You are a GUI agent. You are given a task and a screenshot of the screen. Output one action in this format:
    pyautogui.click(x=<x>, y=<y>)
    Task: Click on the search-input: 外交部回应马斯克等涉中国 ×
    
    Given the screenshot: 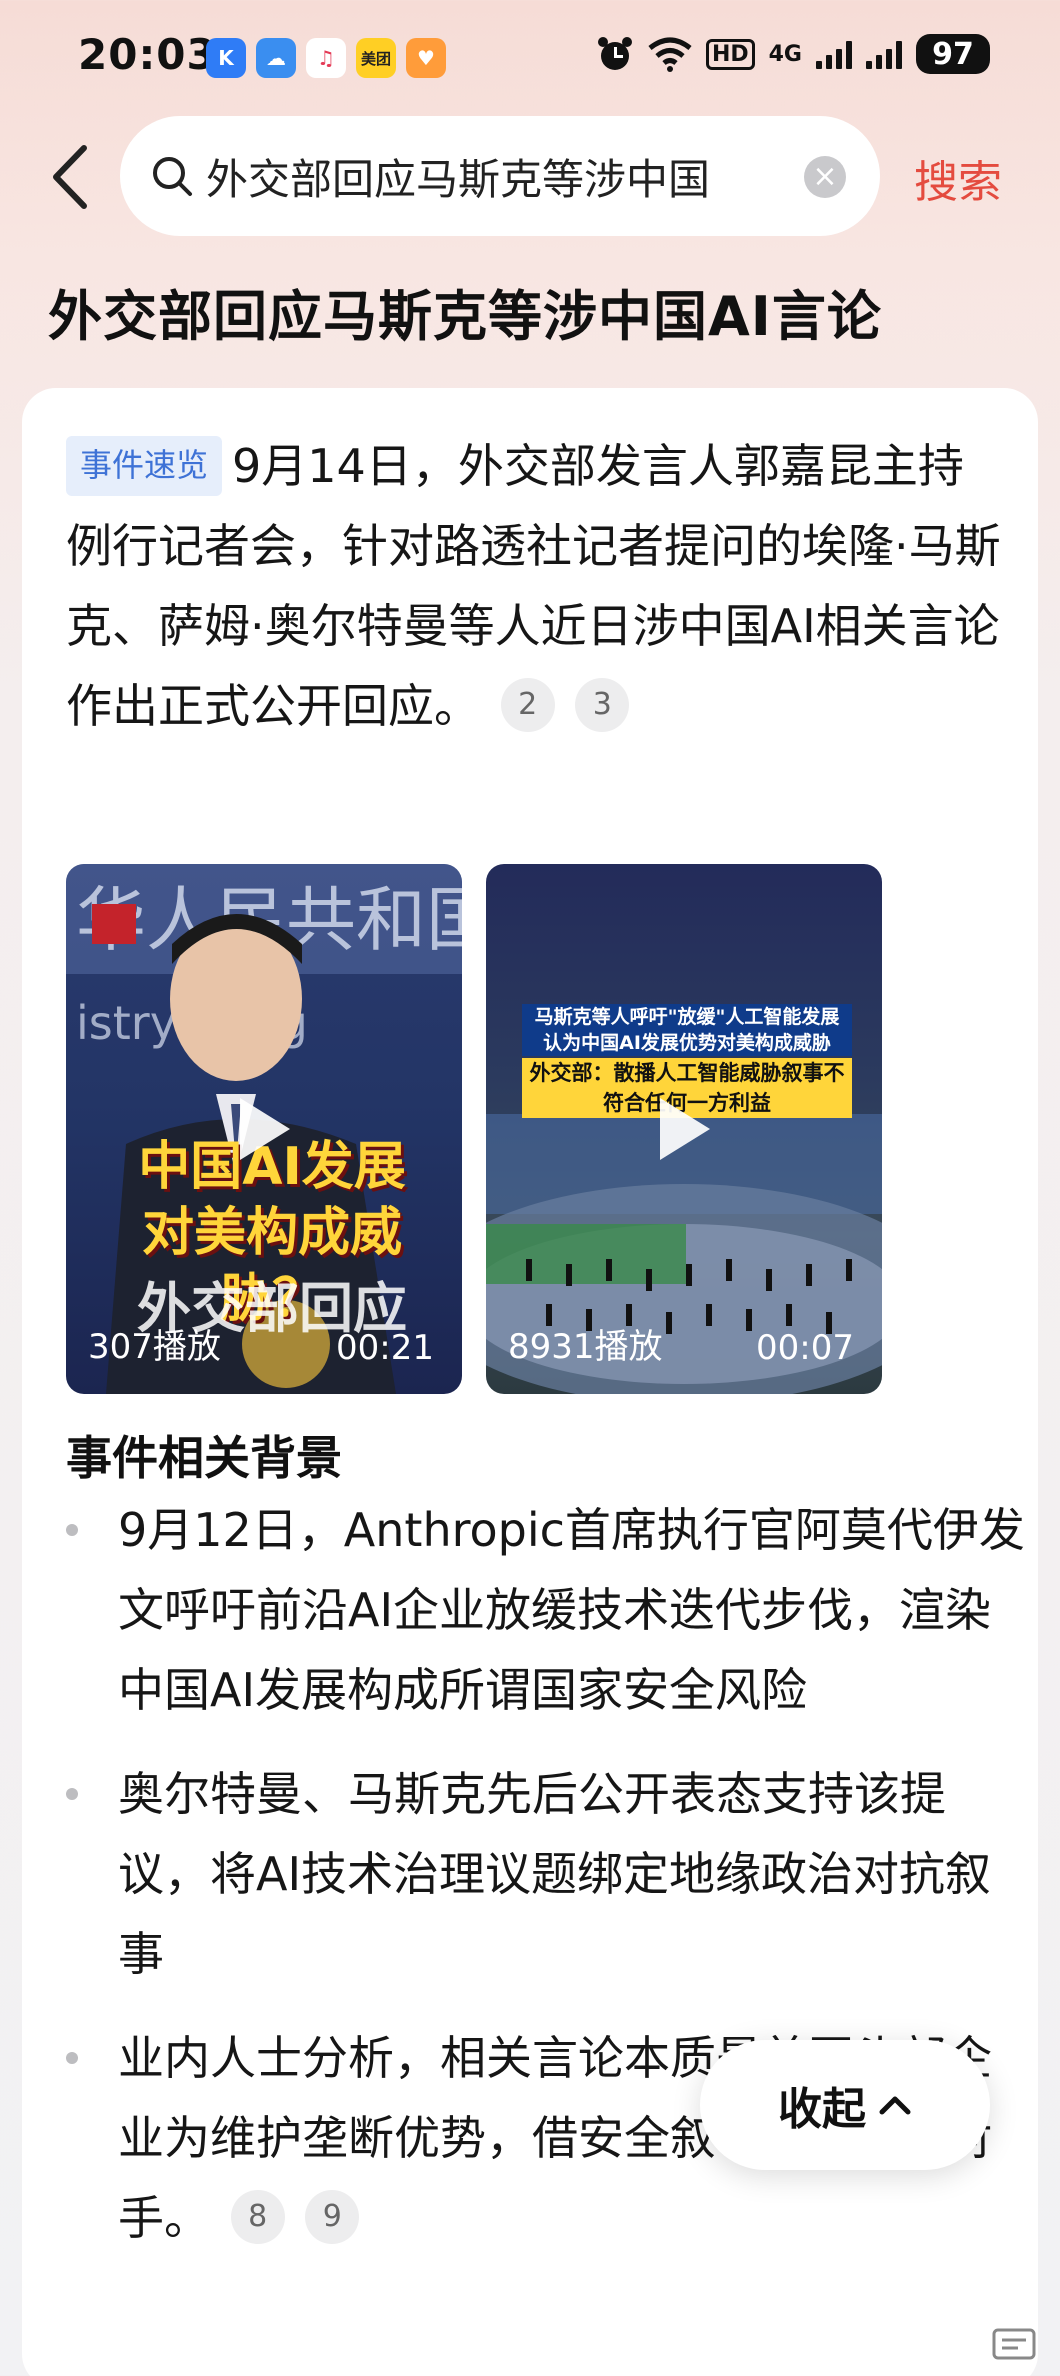 What is the action you would take?
    pyautogui.click(x=500, y=176)
    